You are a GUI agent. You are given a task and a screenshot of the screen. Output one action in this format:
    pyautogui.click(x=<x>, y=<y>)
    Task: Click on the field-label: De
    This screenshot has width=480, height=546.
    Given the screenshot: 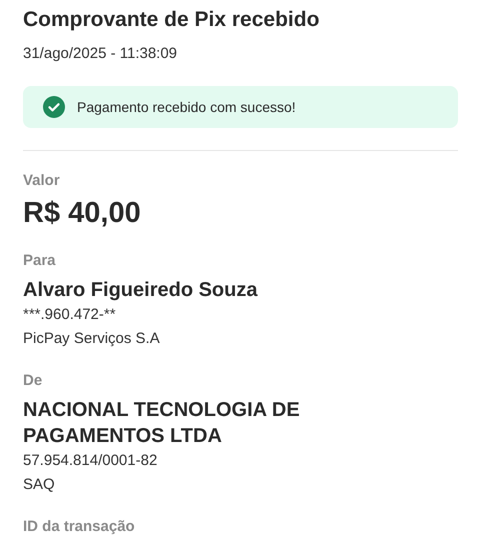 What is the action you would take?
    pyautogui.click(x=33, y=381)
    